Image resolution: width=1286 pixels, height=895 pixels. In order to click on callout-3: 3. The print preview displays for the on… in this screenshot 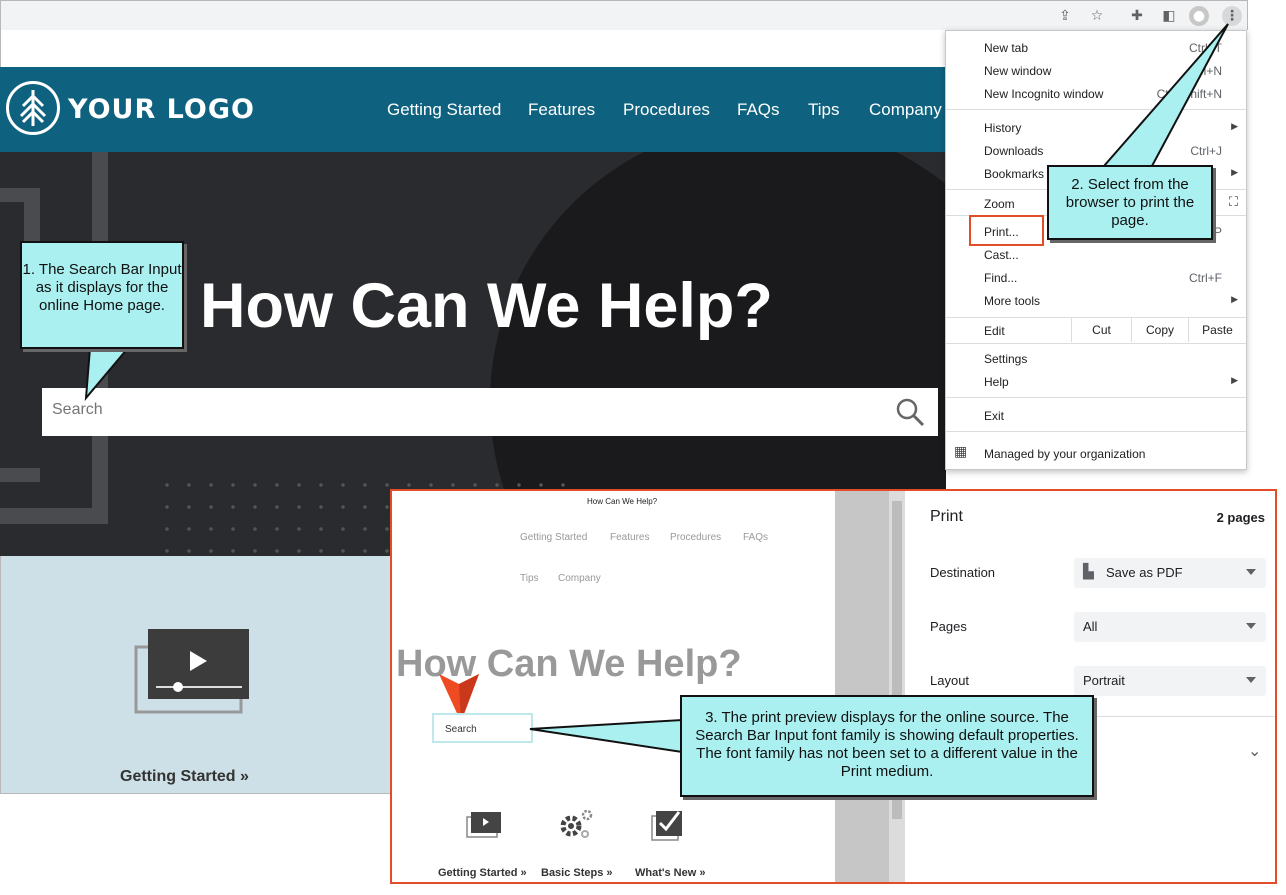, I will do `click(887, 746)`.